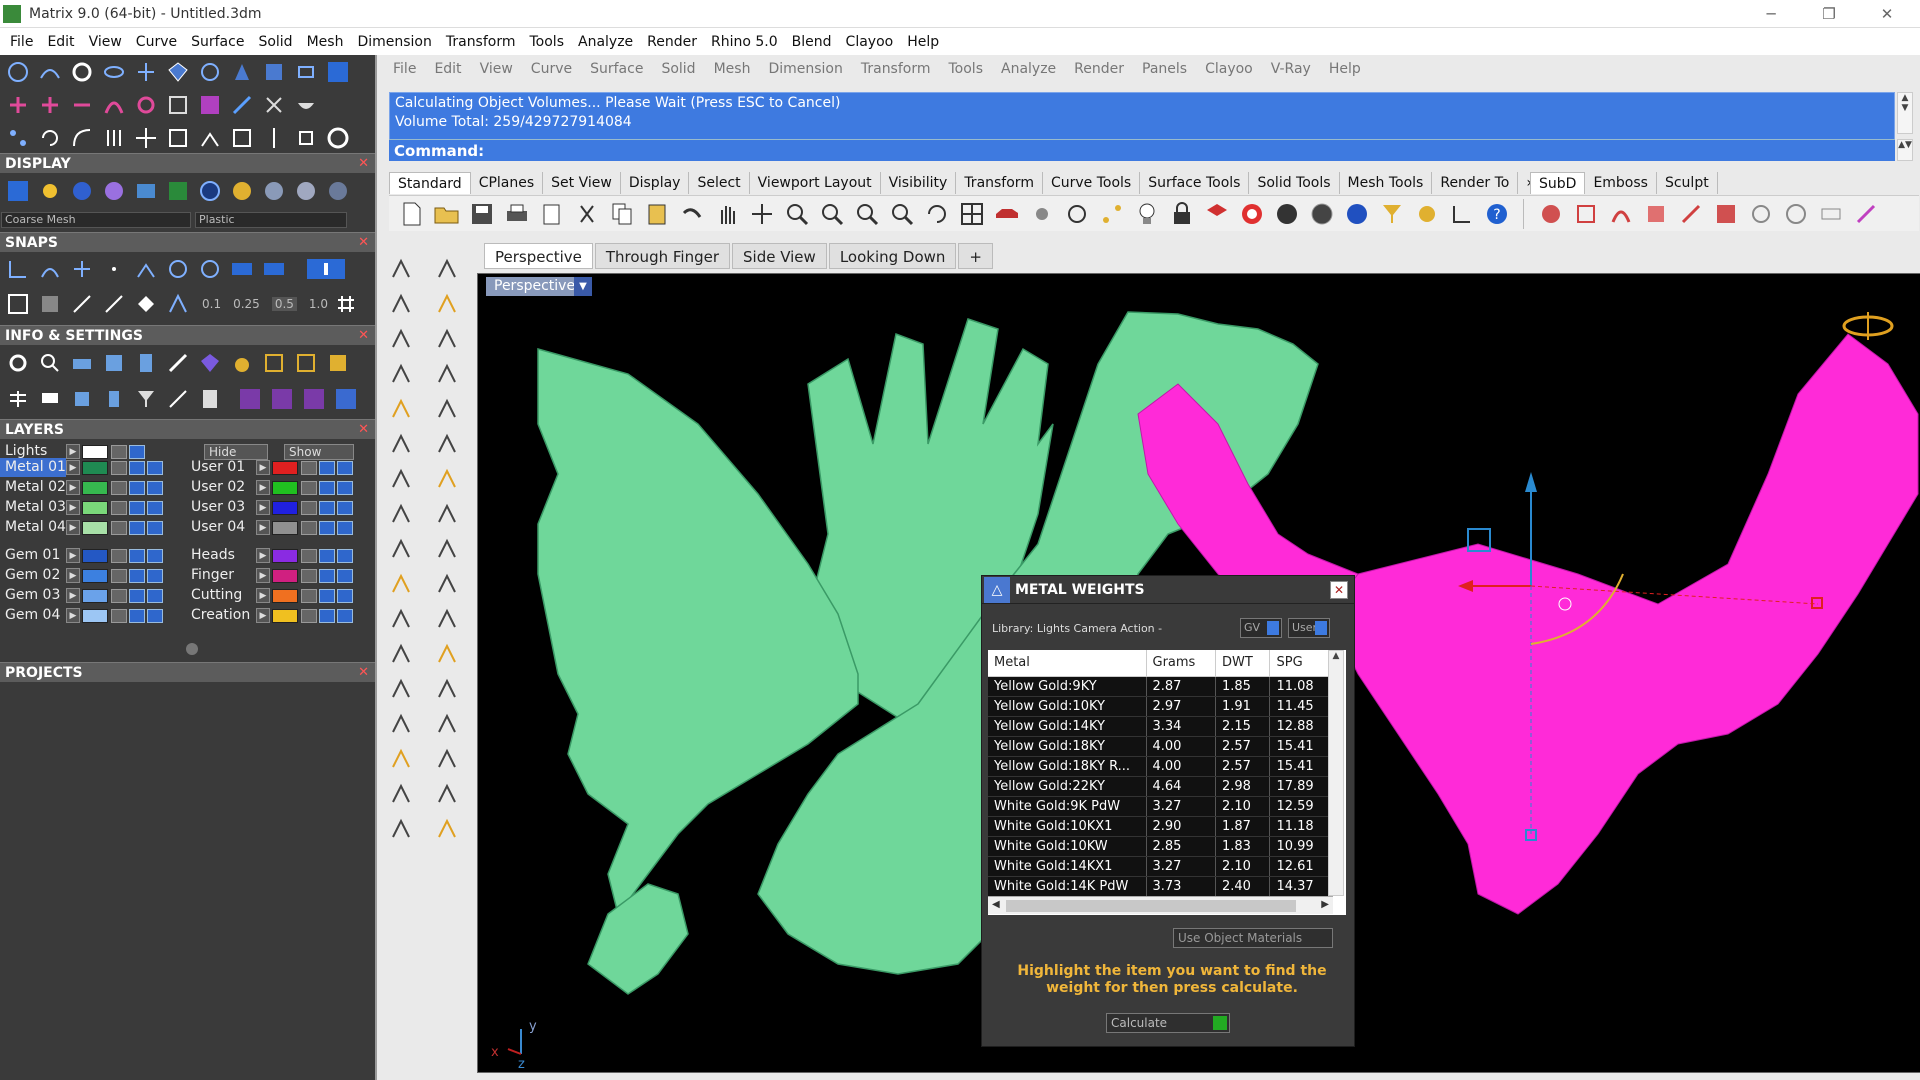 This screenshot has width=1920, height=1080. Describe the element at coordinates (18, 191) in the screenshot. I see `wireframe-icon` at that location.